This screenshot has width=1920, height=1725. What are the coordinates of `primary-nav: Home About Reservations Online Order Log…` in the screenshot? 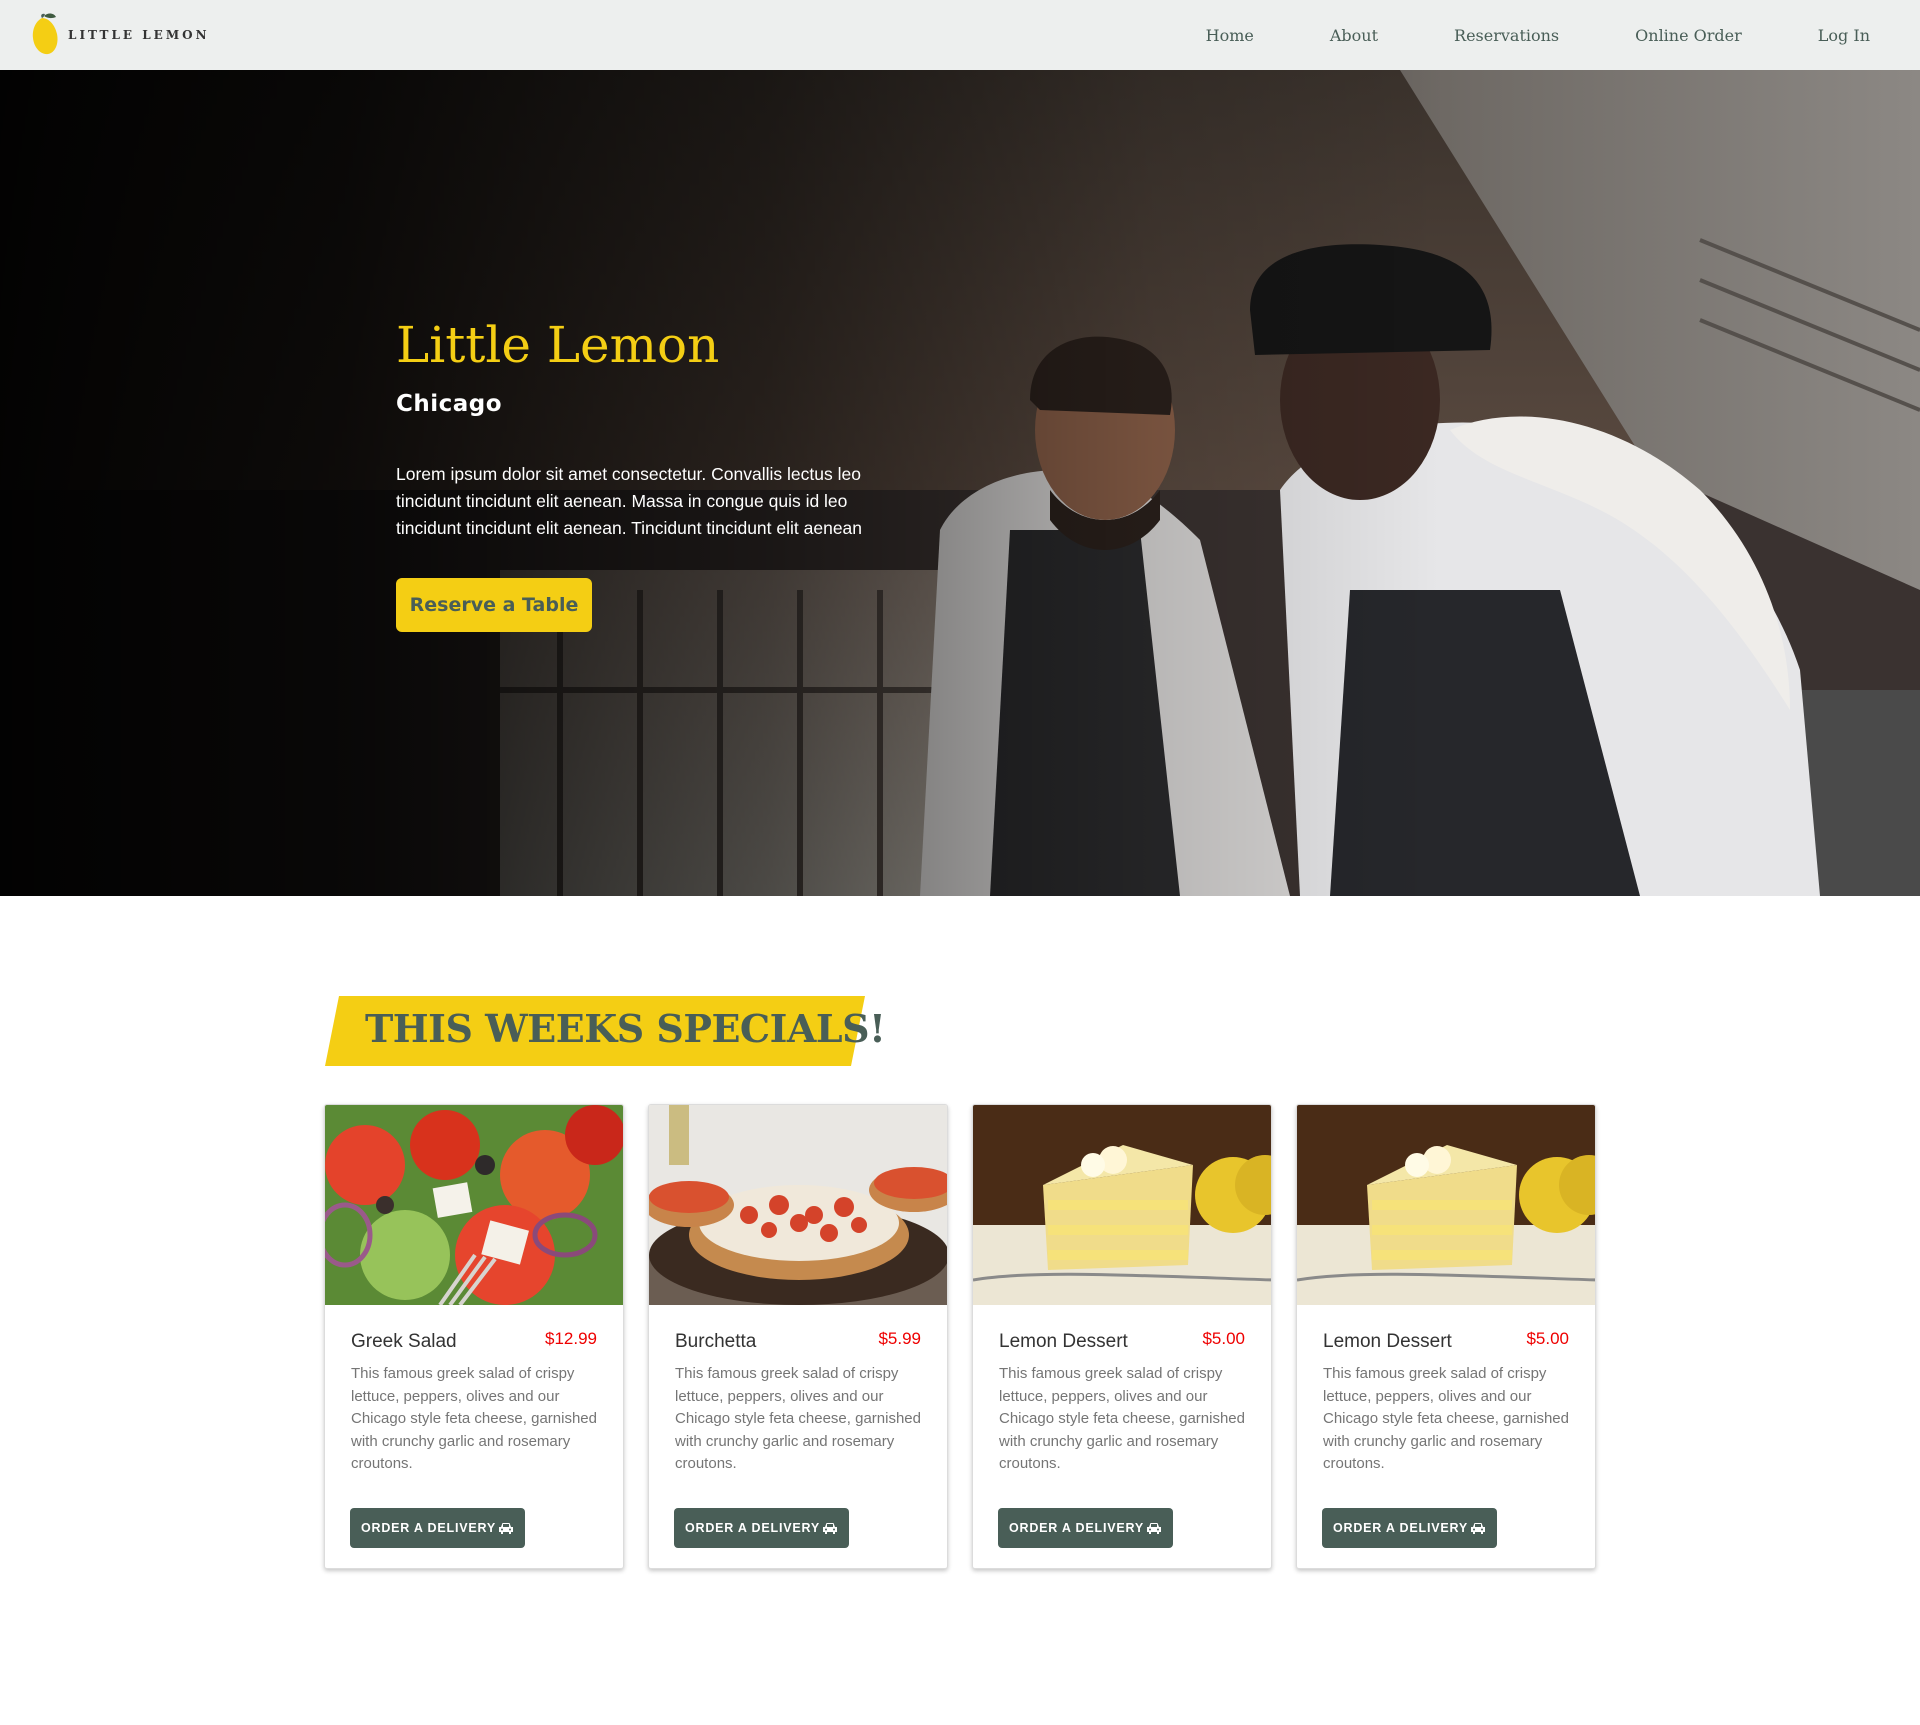 It's located at (1550, 35).